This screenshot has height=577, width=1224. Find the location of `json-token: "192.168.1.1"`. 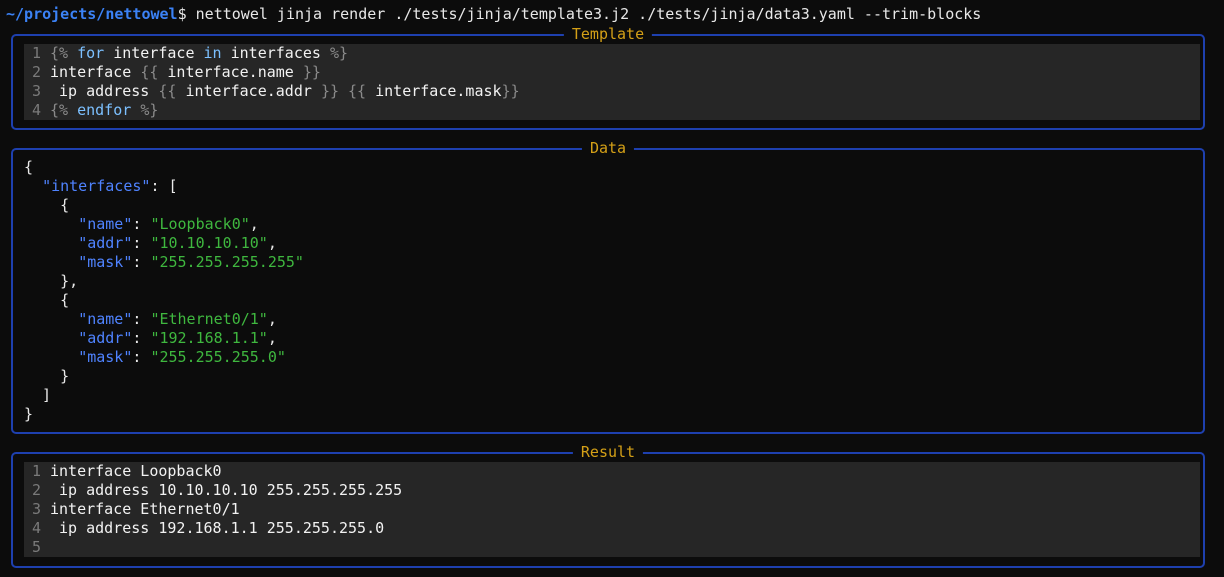

json-token: "192.168.1.1" is located at coordinates (209, 338).